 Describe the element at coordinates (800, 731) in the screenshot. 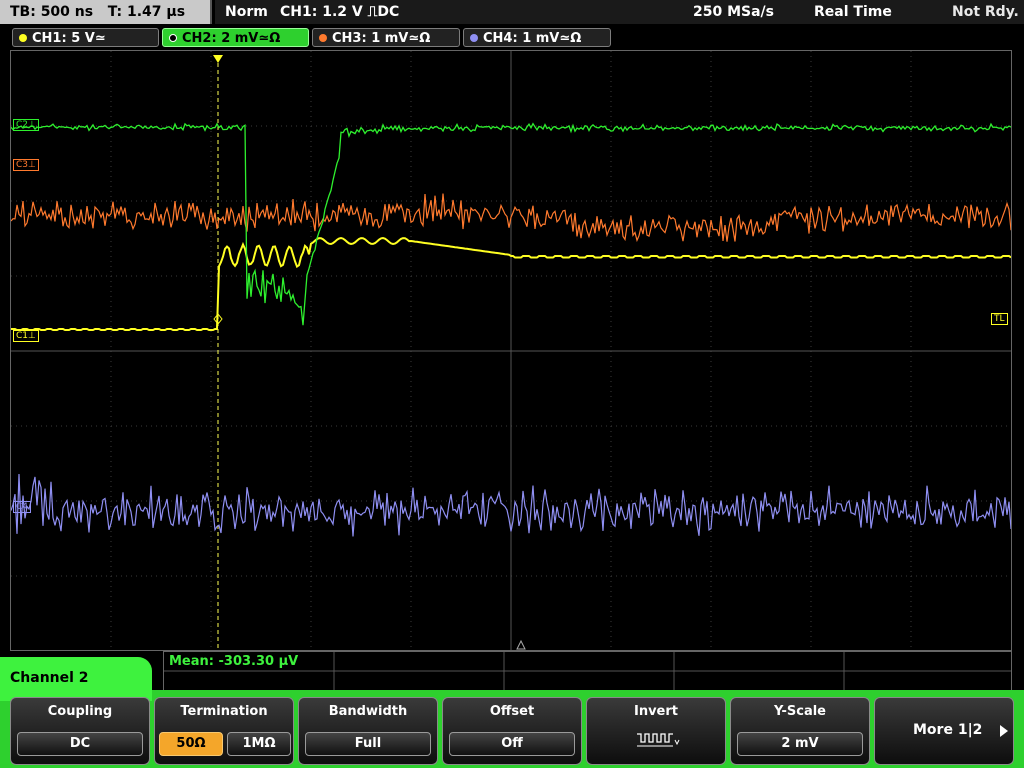

I see `yscale-softkey: Y-Scale 2 mV` at that location.